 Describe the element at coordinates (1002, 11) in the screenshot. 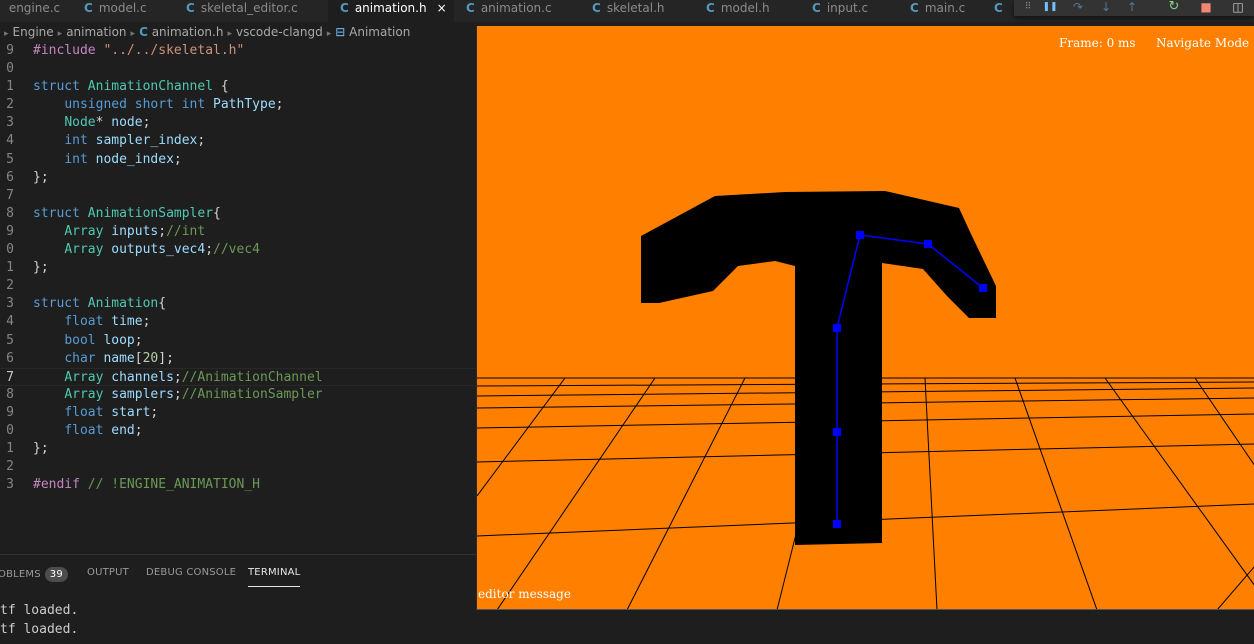

I see `tab-overflow: C` at that location.